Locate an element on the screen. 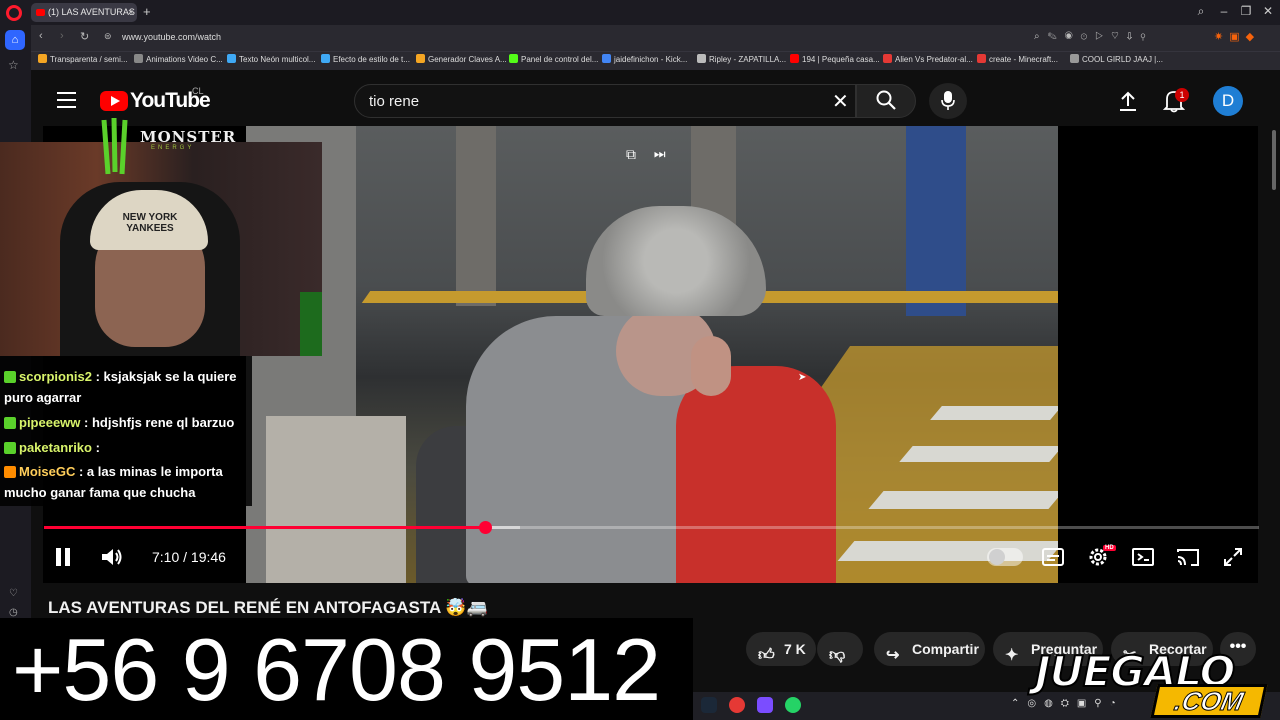  maximize-button: ❐ is located at coordinates (1246, 11).